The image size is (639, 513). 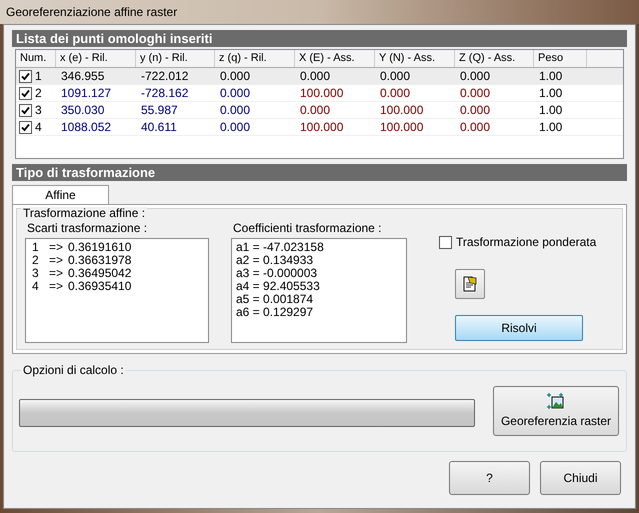 What do you see at coordinates (255, 58) in the screenshot?
I see `column-header: z (q) - Ril.` at bounding box center [255, 58].